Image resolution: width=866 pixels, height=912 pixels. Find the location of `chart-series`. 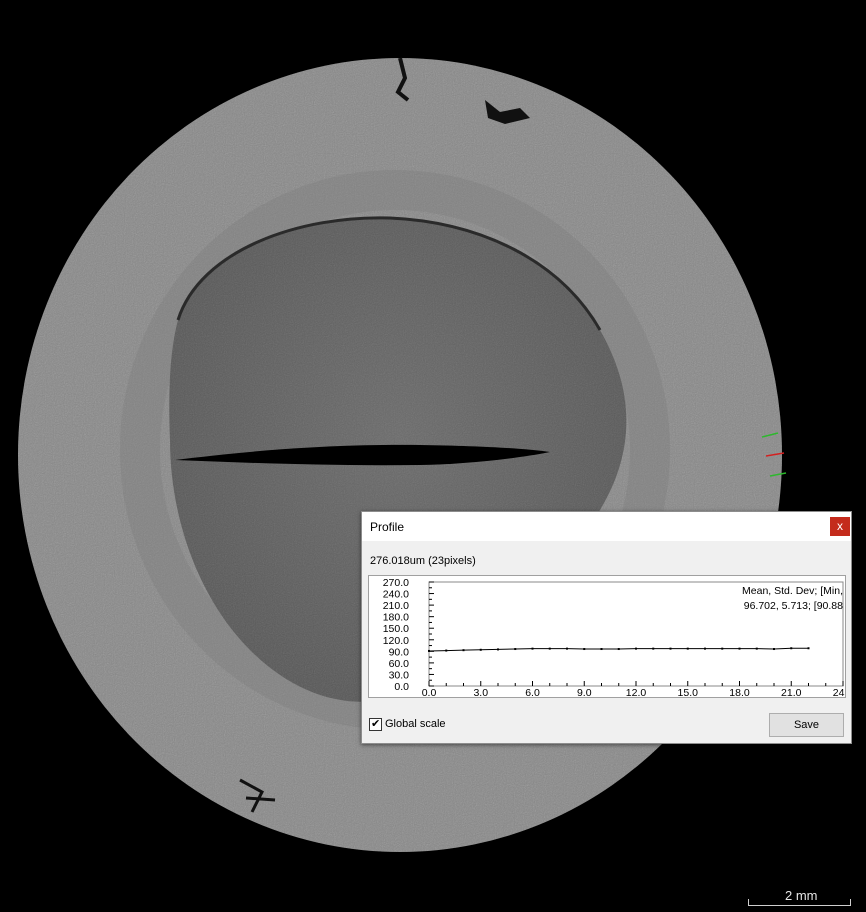

chart-series is located at coordinates (619, 649).